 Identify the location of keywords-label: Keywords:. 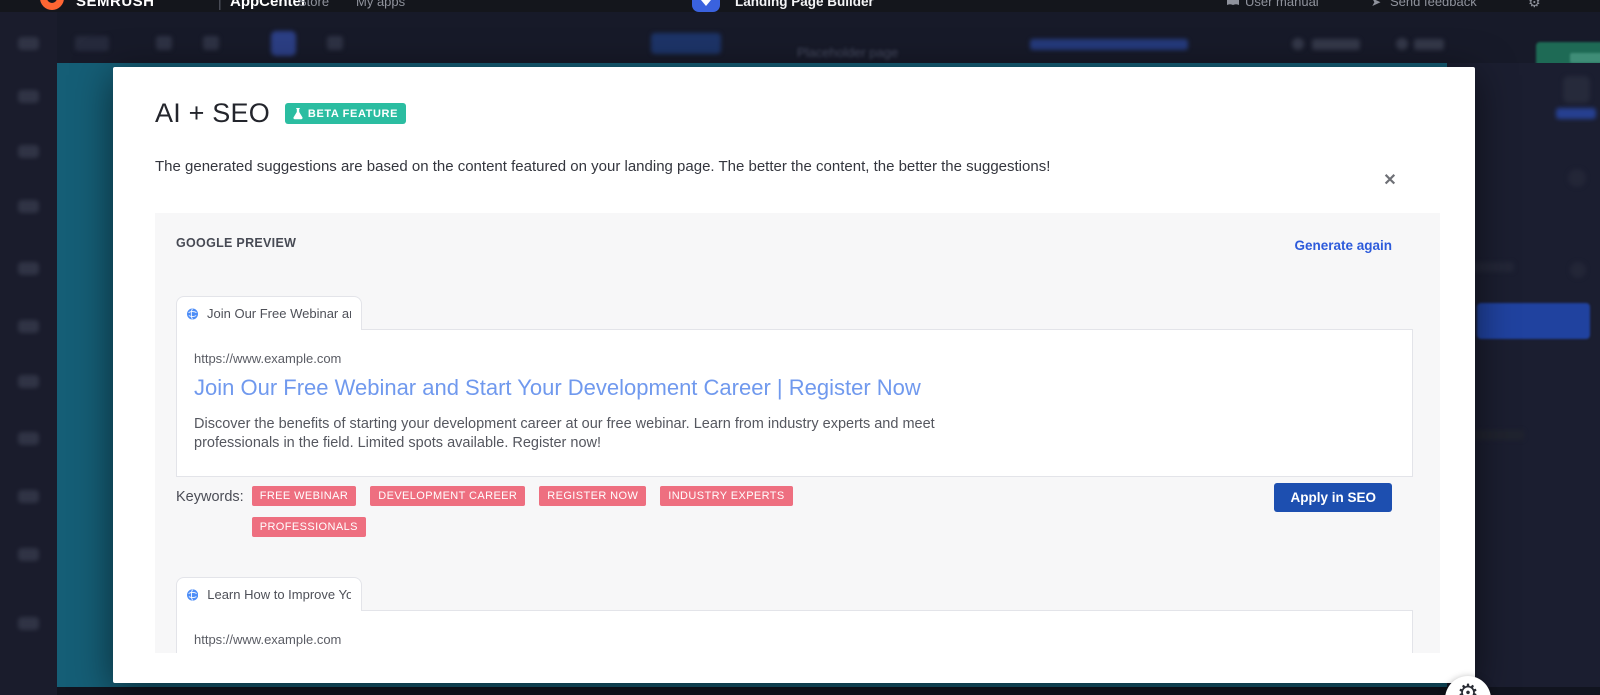
(210, 497).